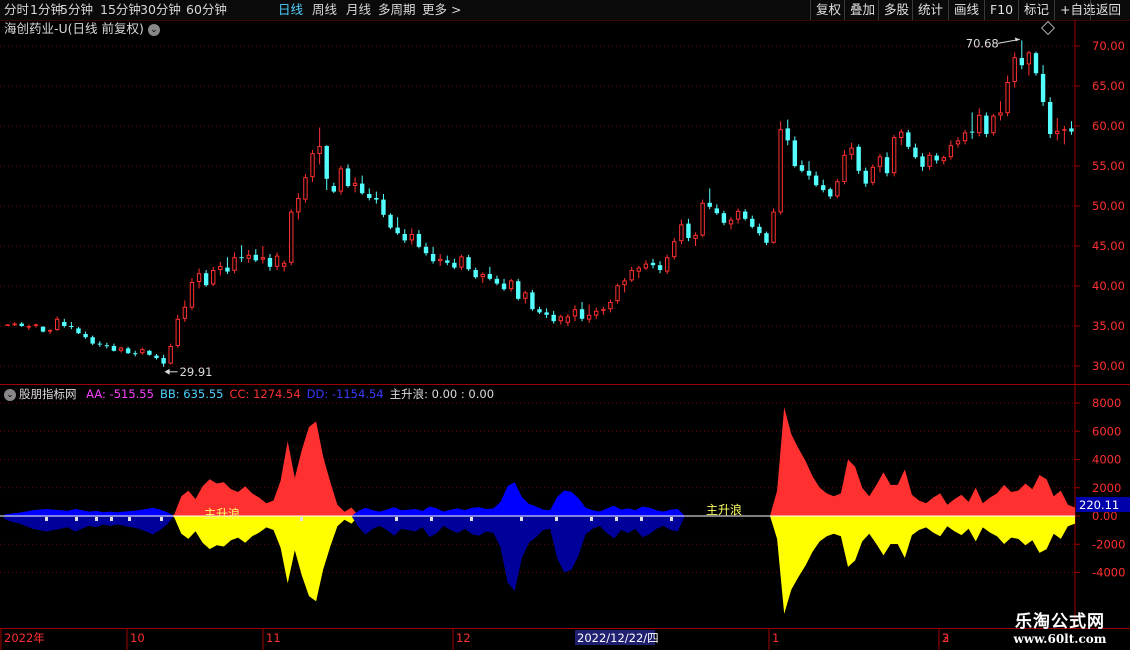  What do you see at coordinates (191, 394) in the screenshot?
I see `indicator-value: BB: 635.55` at bounding box center [191, 394].